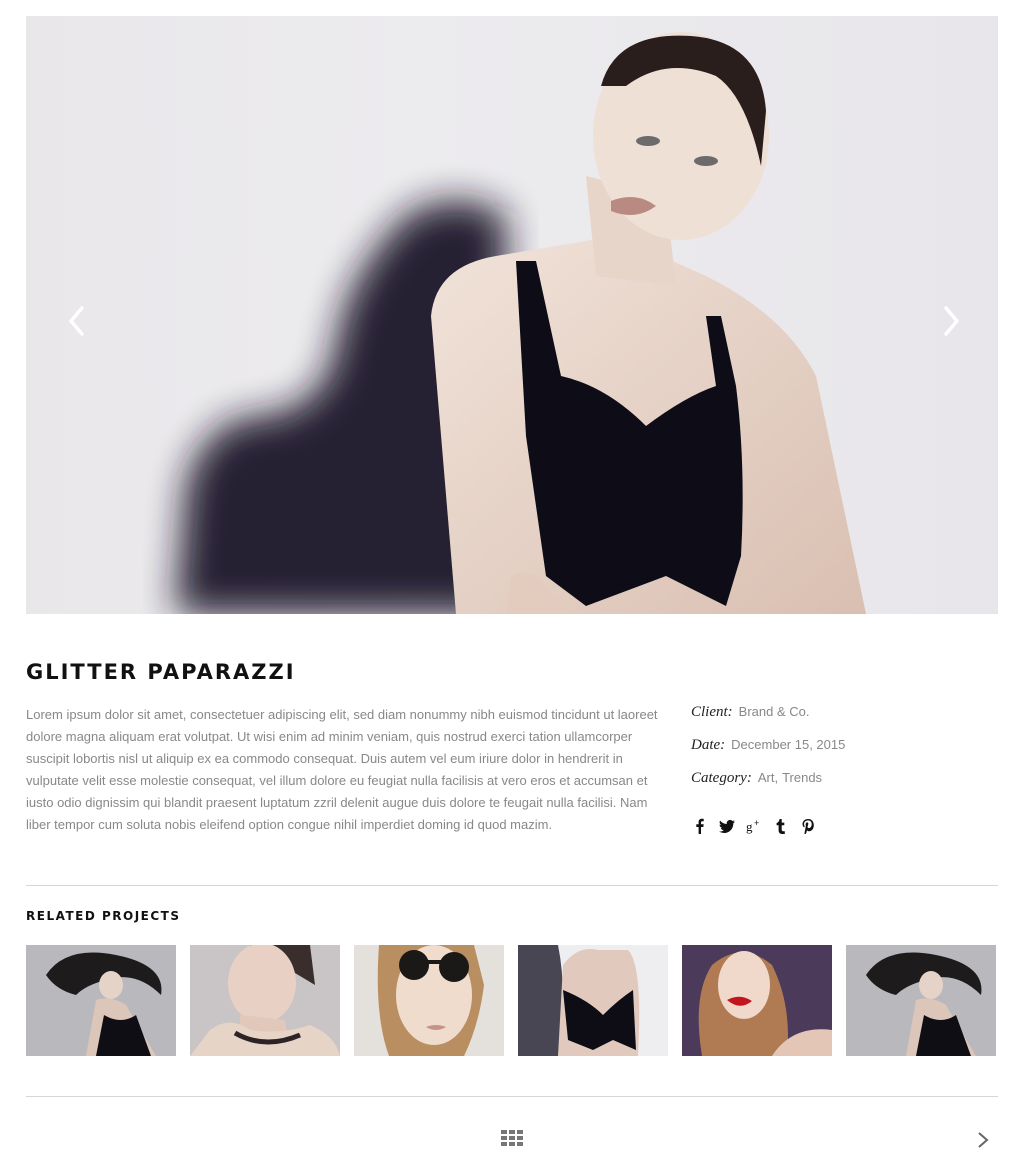 The height and width of the screenshot is (1172, 1020). I want to click on meta-category: Category: Art , Trends, so click(841, 786).